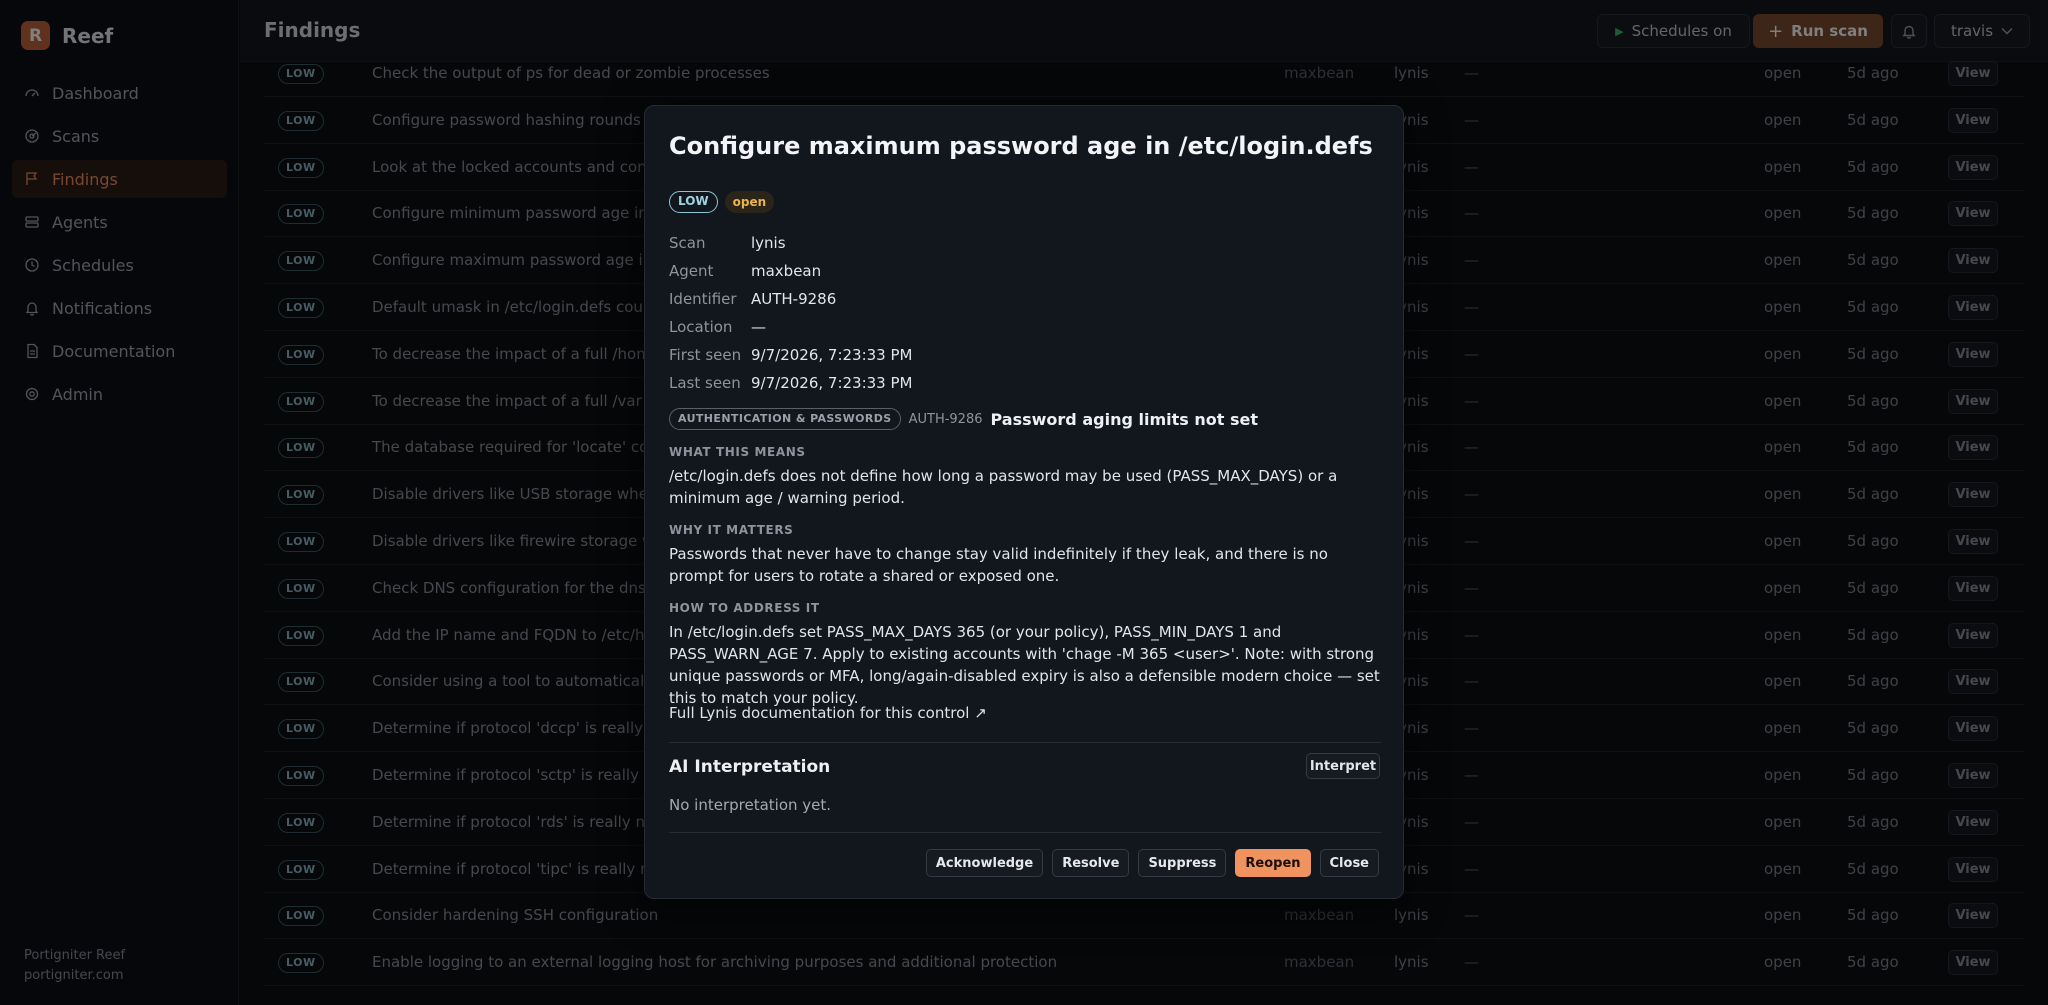  Describe the element at coordinates (1273, 863) in the screenshot. I see `reopen-button: Reopen` at that location.